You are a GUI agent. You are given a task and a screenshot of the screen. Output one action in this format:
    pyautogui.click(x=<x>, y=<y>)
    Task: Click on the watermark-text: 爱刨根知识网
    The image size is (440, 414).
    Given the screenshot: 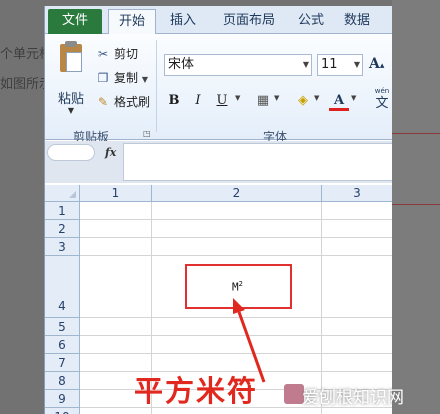 What is the action you would take?
    pyautogui.click(x=353, y=398)
    